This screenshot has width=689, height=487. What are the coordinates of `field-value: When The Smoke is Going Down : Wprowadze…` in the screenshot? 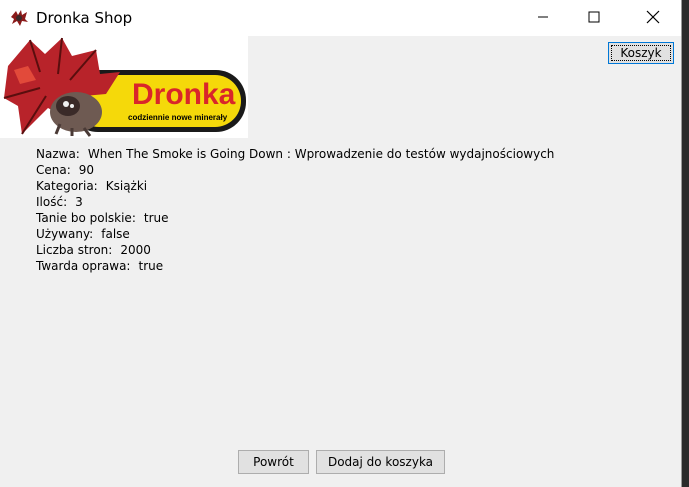 It's located at (321, 154).